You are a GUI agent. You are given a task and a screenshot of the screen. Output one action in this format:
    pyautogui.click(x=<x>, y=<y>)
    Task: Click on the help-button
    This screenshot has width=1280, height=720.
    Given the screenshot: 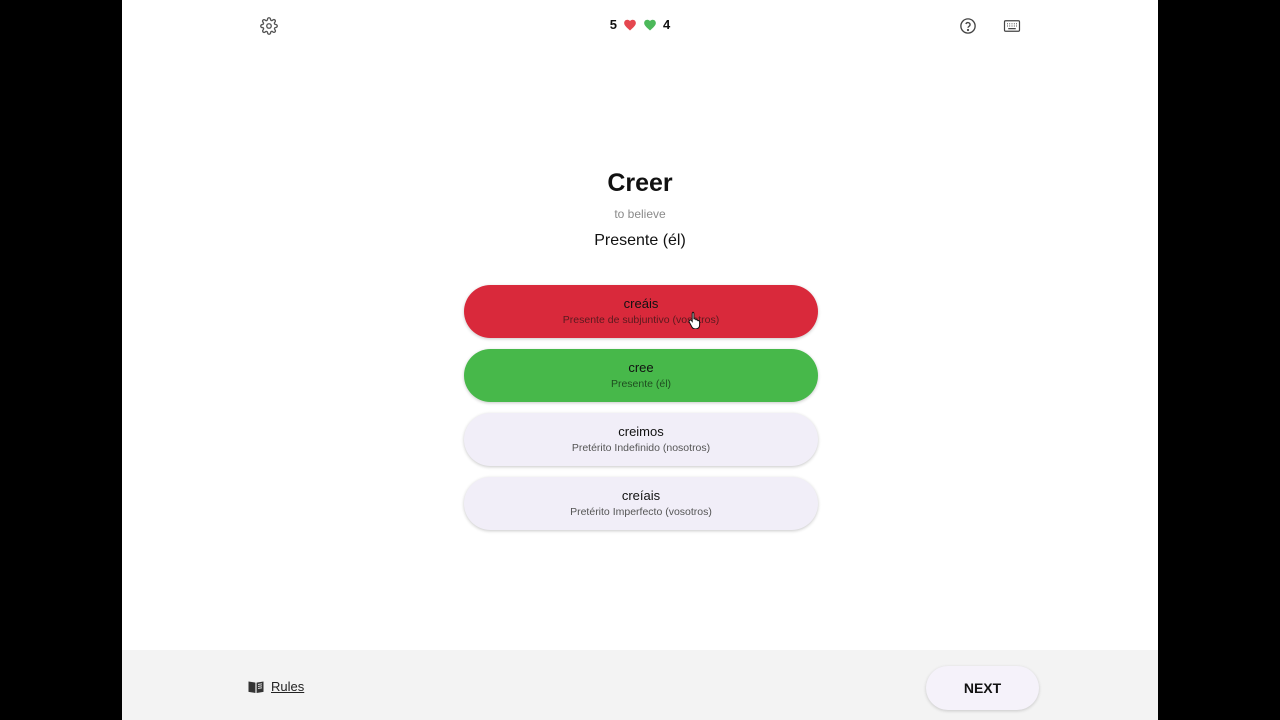 What is the action you would take?
    pyautogui.click(x=968, y=26)
    